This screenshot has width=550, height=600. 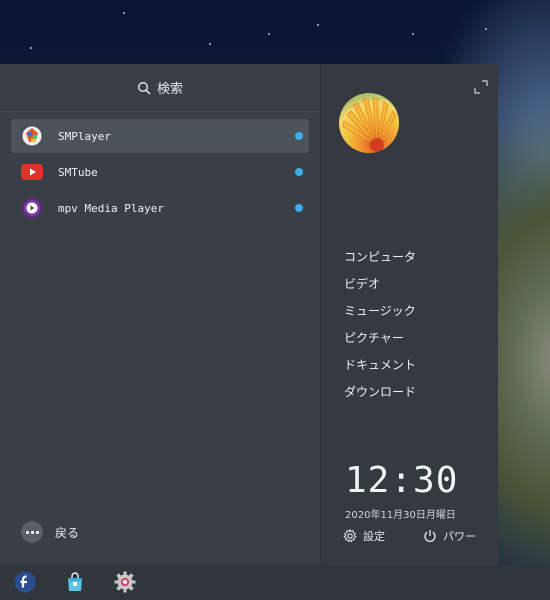 What do you see at coordinates (32, 208) in the screenshot?
I see `mpv-icon` at bounding box center [32, 208].